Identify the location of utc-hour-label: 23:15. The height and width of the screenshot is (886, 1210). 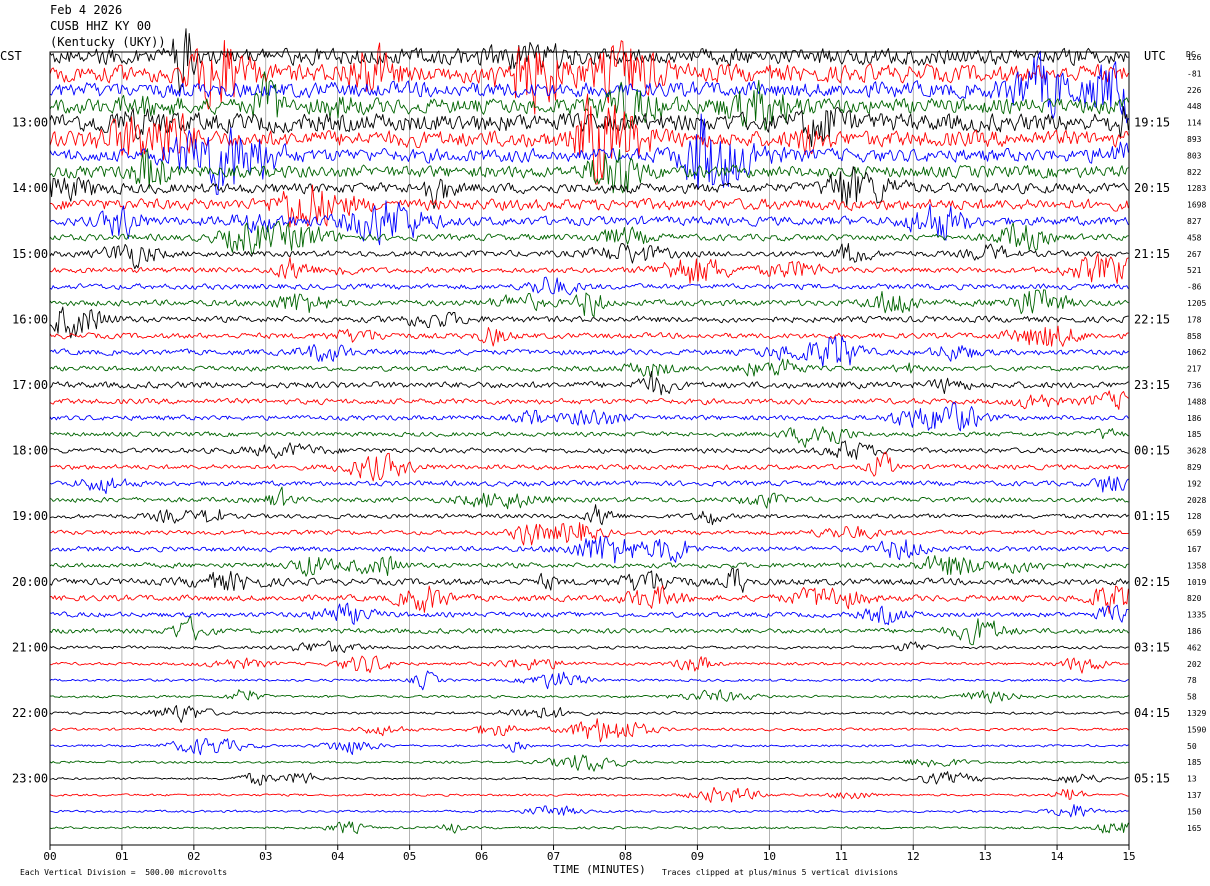
(1152, 385).